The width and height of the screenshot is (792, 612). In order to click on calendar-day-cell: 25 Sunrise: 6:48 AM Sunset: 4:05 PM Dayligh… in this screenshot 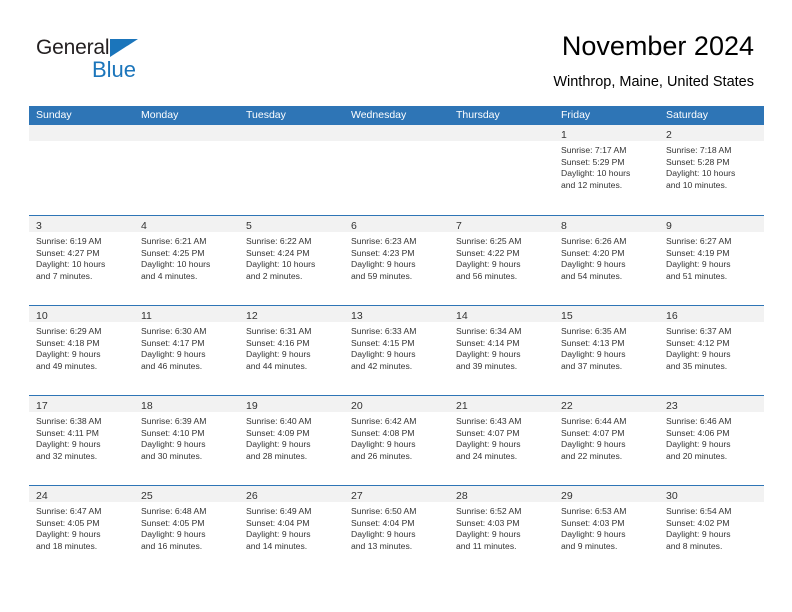, I will do `click(186, 530)`.